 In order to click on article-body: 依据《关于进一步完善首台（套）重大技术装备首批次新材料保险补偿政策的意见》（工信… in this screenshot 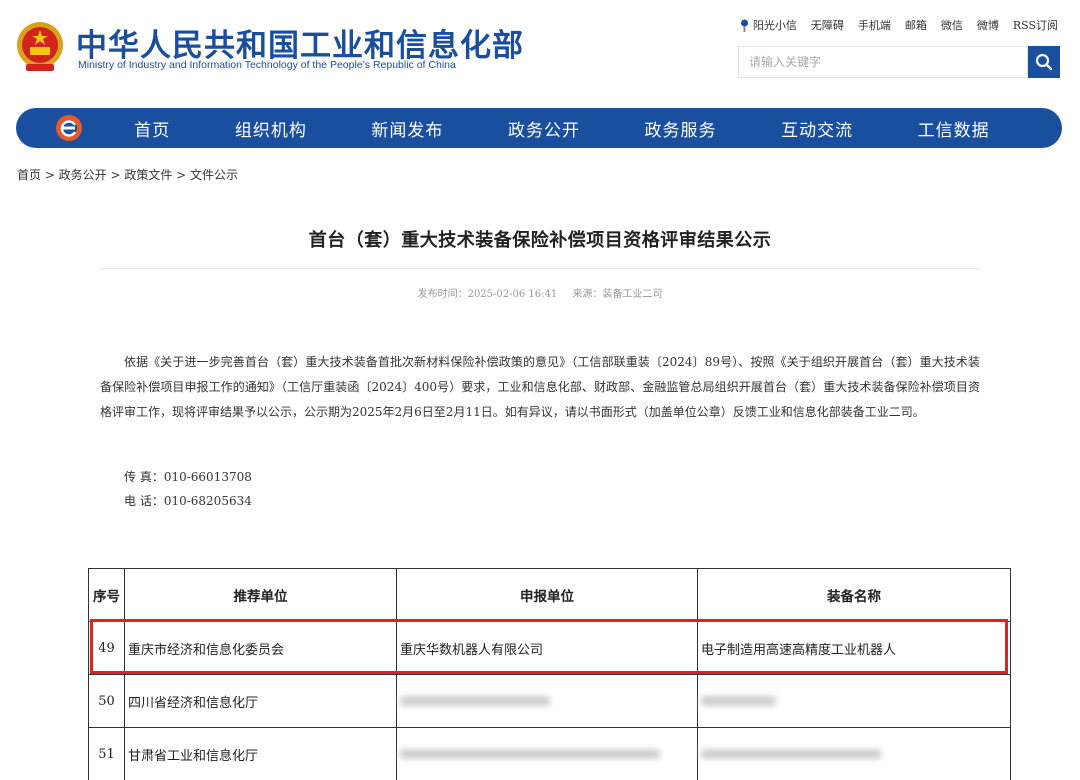, I will do `click(540, 387)`.